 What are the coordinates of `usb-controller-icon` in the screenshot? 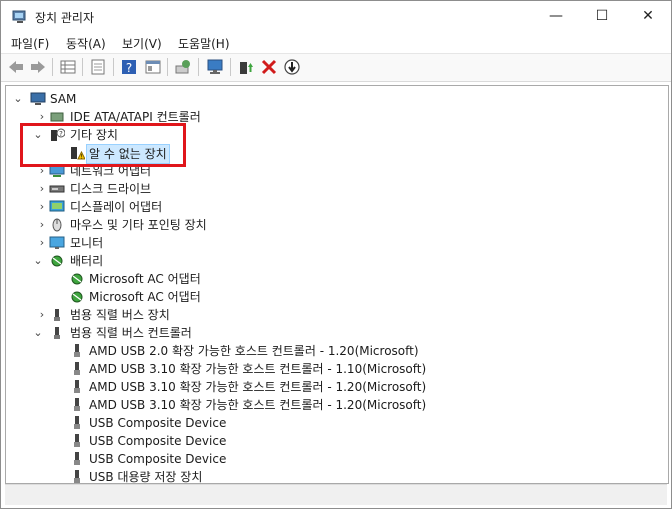 It's located at (57, 333).